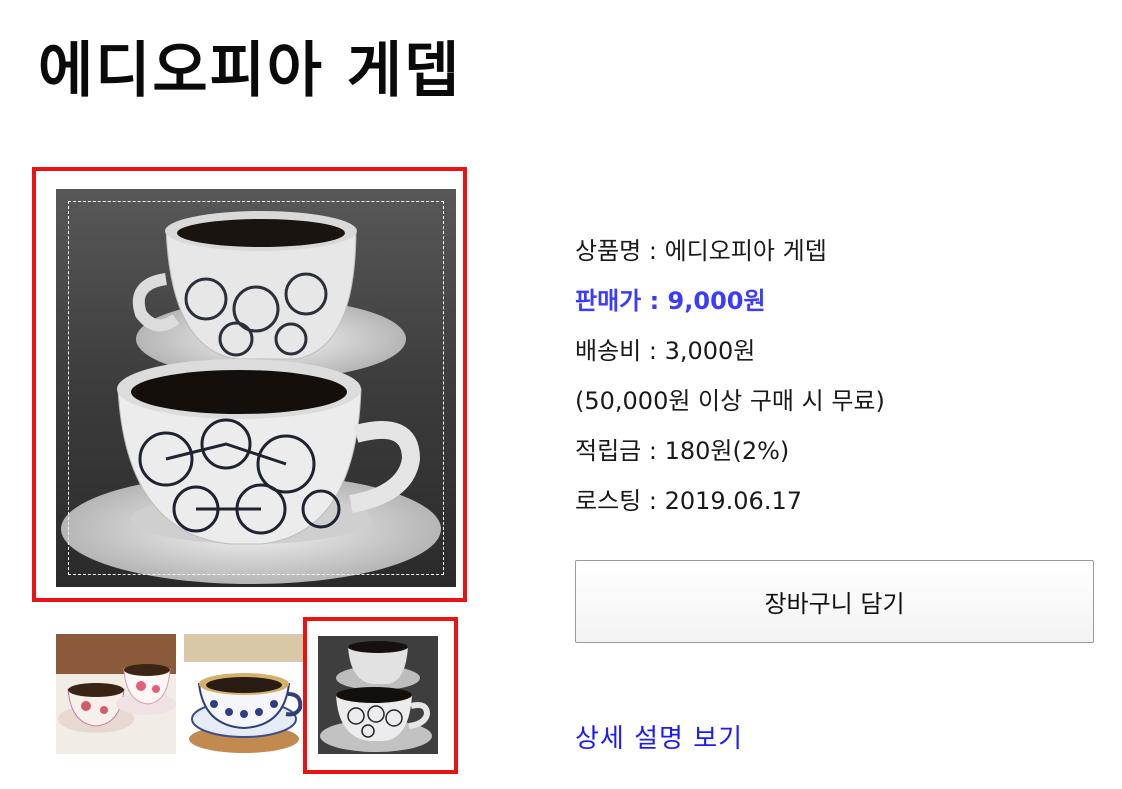  I want to click on page-title: 에디오피아 게뎁, so click(250, 71).